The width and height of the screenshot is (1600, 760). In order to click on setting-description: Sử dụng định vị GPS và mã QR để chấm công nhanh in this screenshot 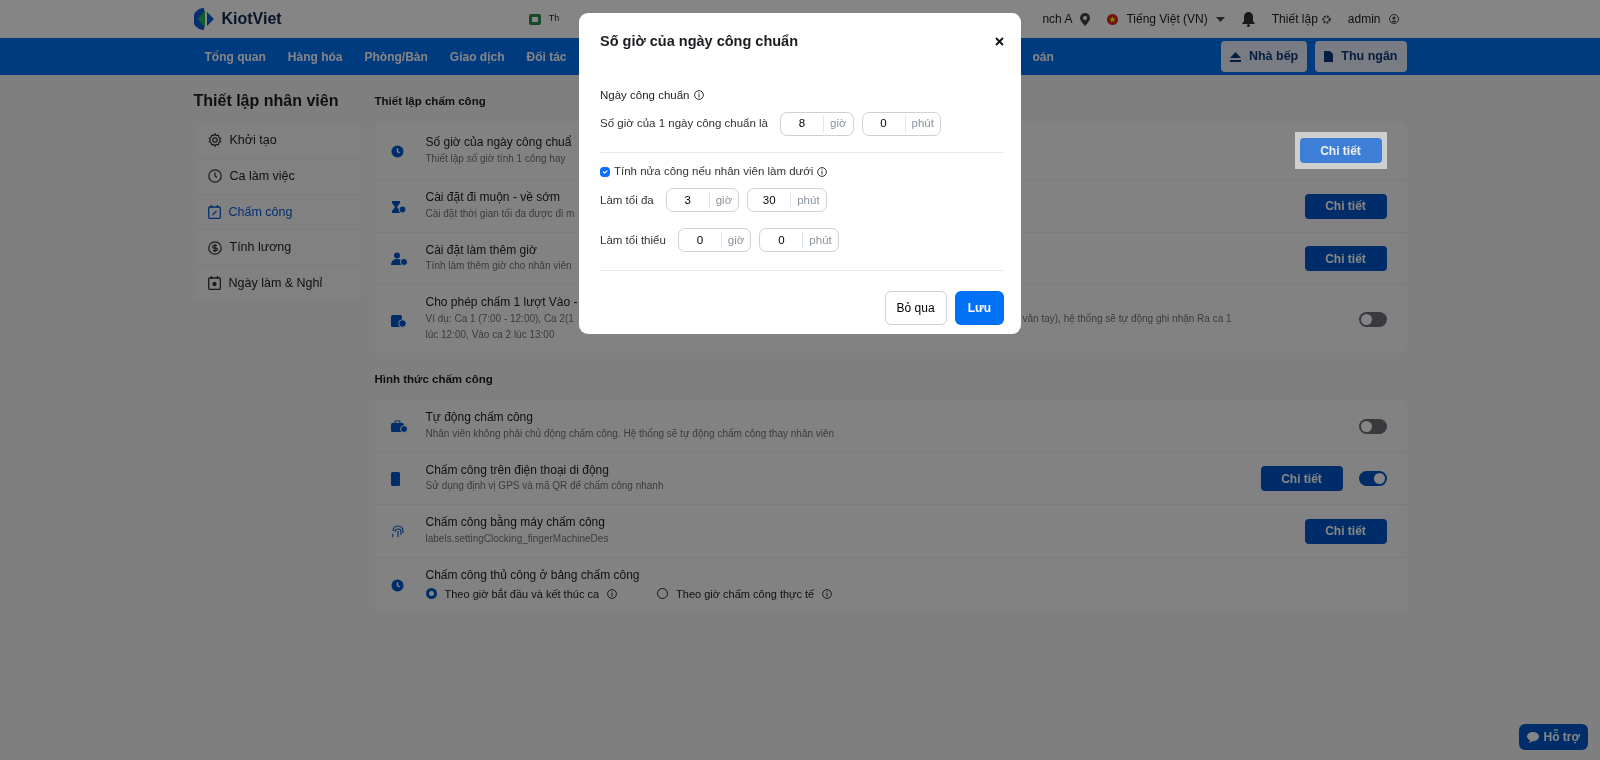, I will do `click(544, 486)`.